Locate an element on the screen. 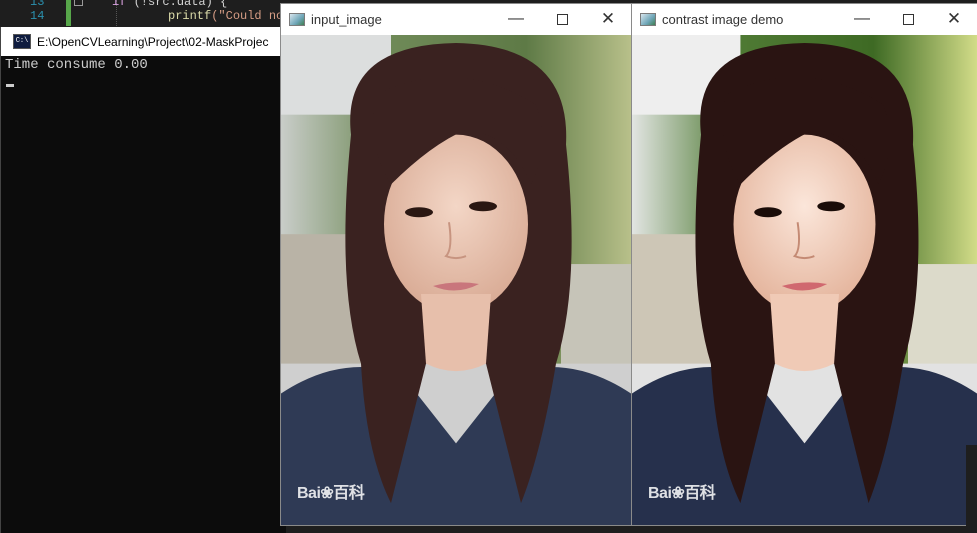 The height and width of the screenshot is (533, 977). code-line: printf("Could no is located at coordinates (225, 16).